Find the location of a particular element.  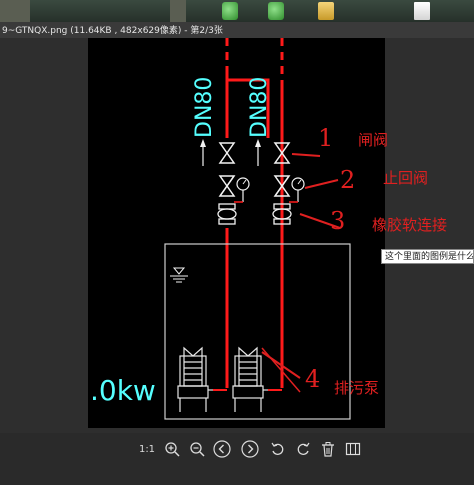

rotate-left-button is located at coordinates (278, 449).